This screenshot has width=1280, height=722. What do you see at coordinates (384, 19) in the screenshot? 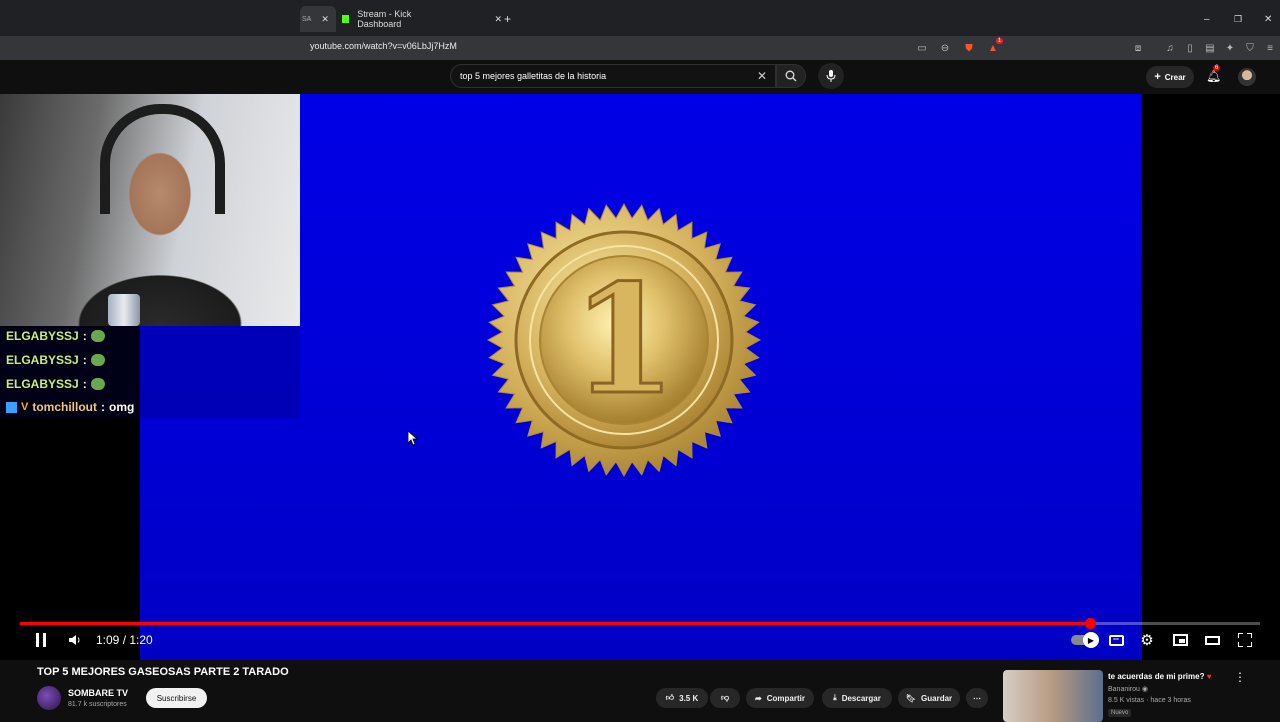
I see `tab-kick-label: Stream - Kick Dashboard` at bounding box center [384, 19].